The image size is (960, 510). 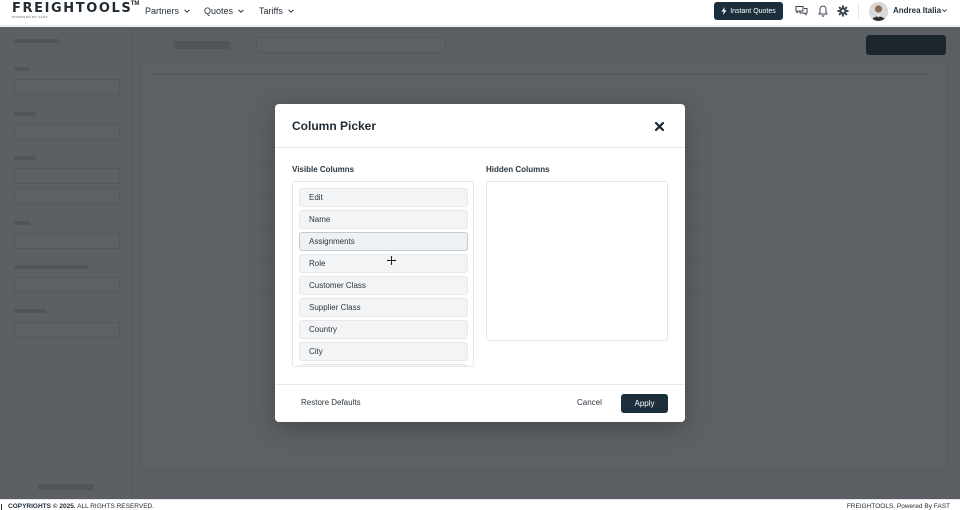 What do you see at coordinates (383, 365) in the screenshot?
I see `column-item-partial` at bounding box center [383, 365].